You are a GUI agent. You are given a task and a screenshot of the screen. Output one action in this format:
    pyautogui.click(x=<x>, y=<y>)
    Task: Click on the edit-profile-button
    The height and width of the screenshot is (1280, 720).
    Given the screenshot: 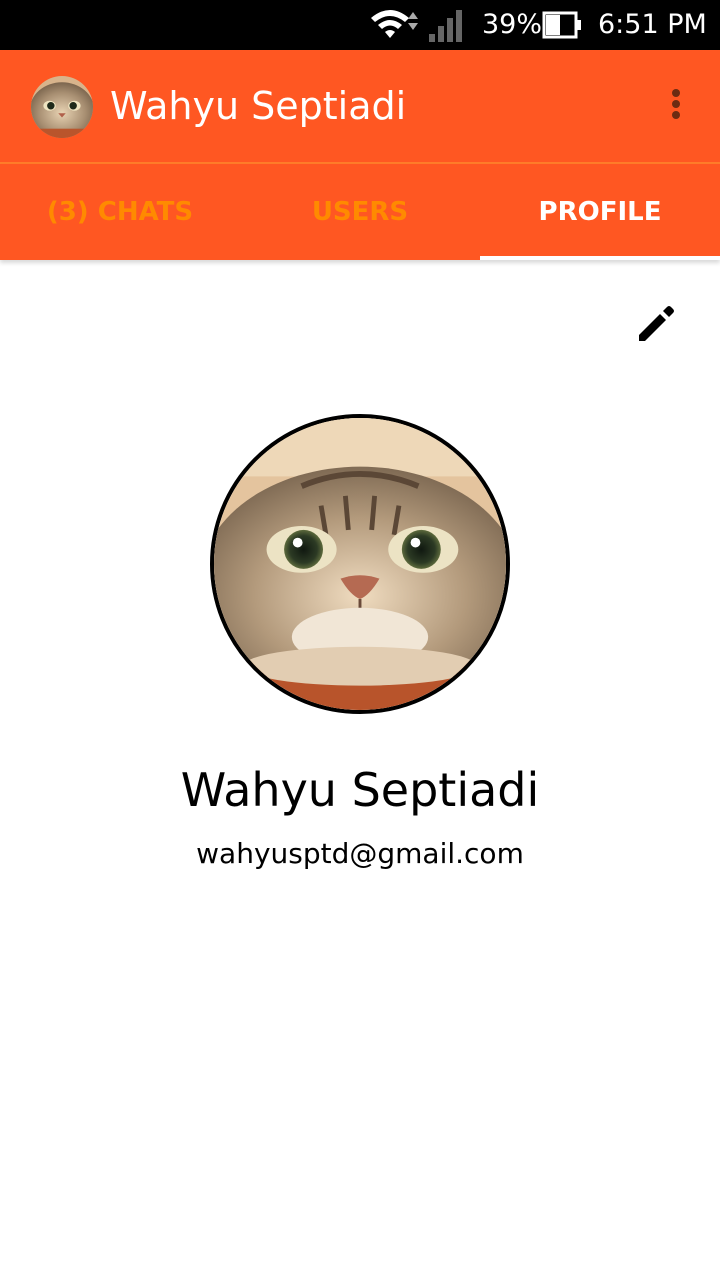 What is the action you would take?
    pyautogui.click(x=656, y=324)
    